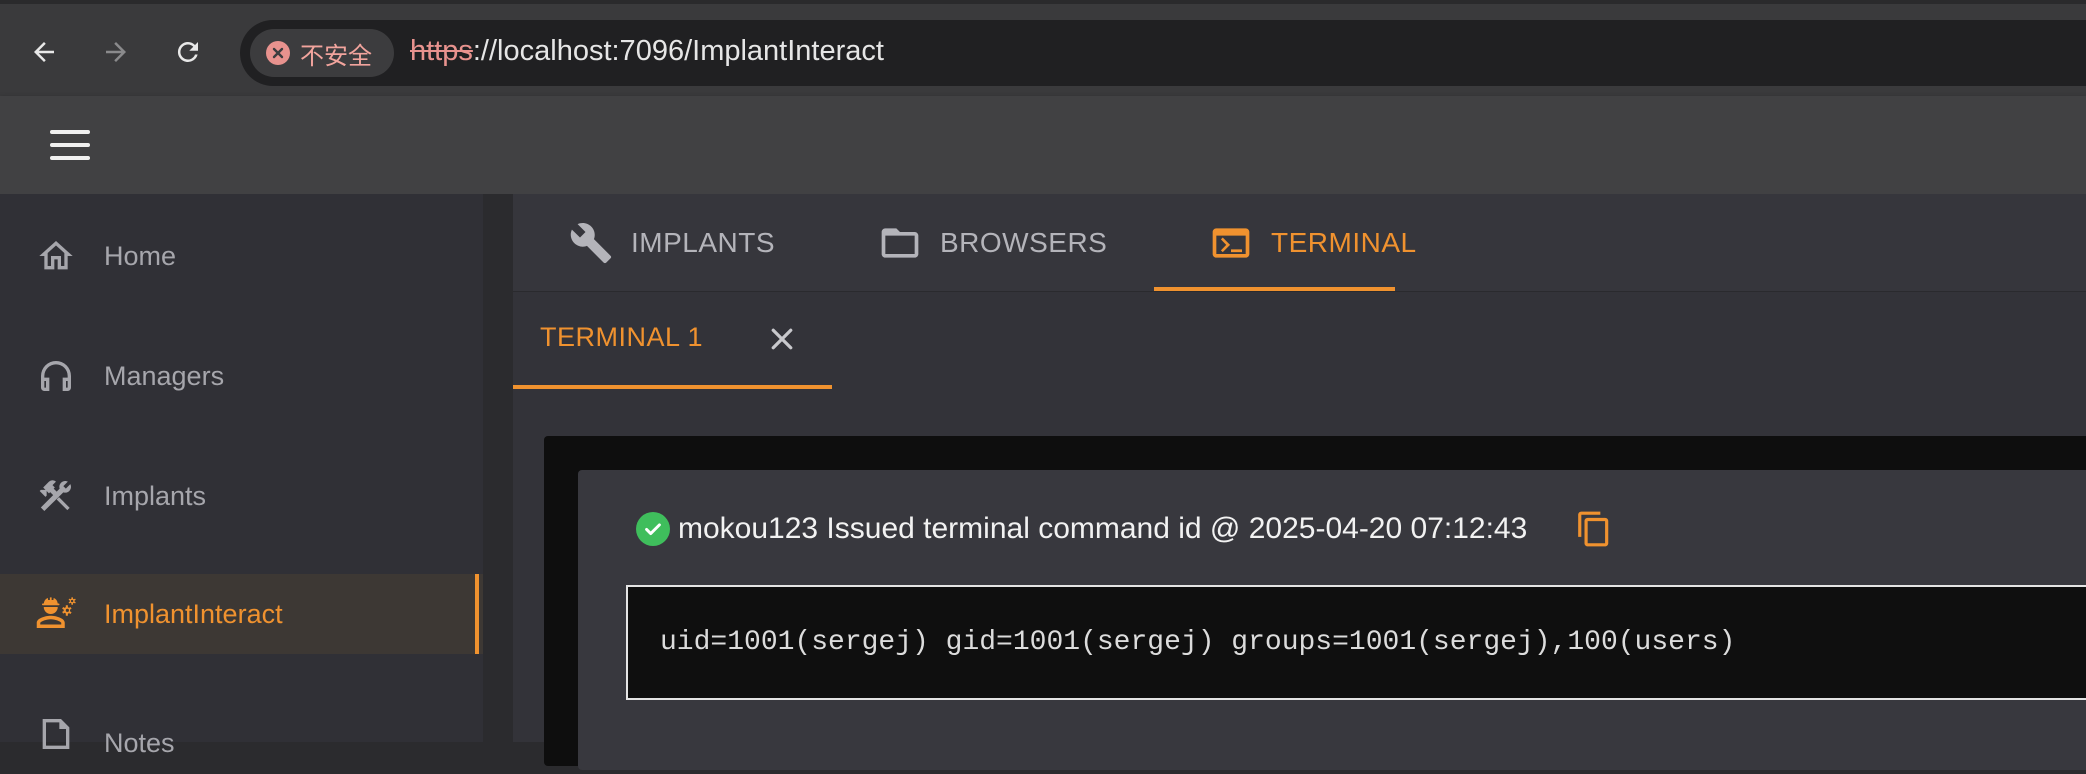 The height and width of the screenshot is (774, 2086). I want to click on tab-active-indicator, so click(1274, 289).